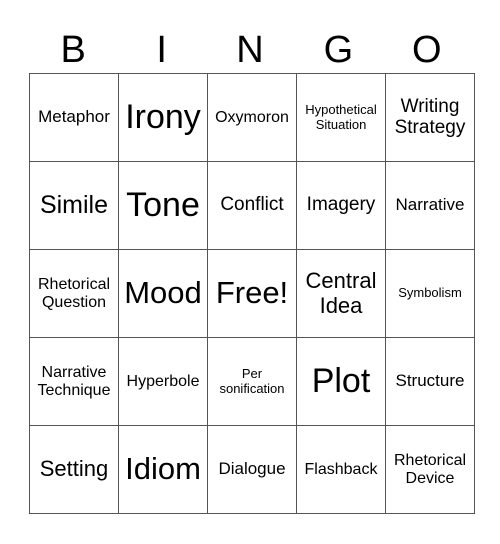 The height and width of the screenshot is (544, 500). What do you see at coordinates (161, 50) in the screenshot?
I see `header-letter-i: I` at bounding box center [161, 50].